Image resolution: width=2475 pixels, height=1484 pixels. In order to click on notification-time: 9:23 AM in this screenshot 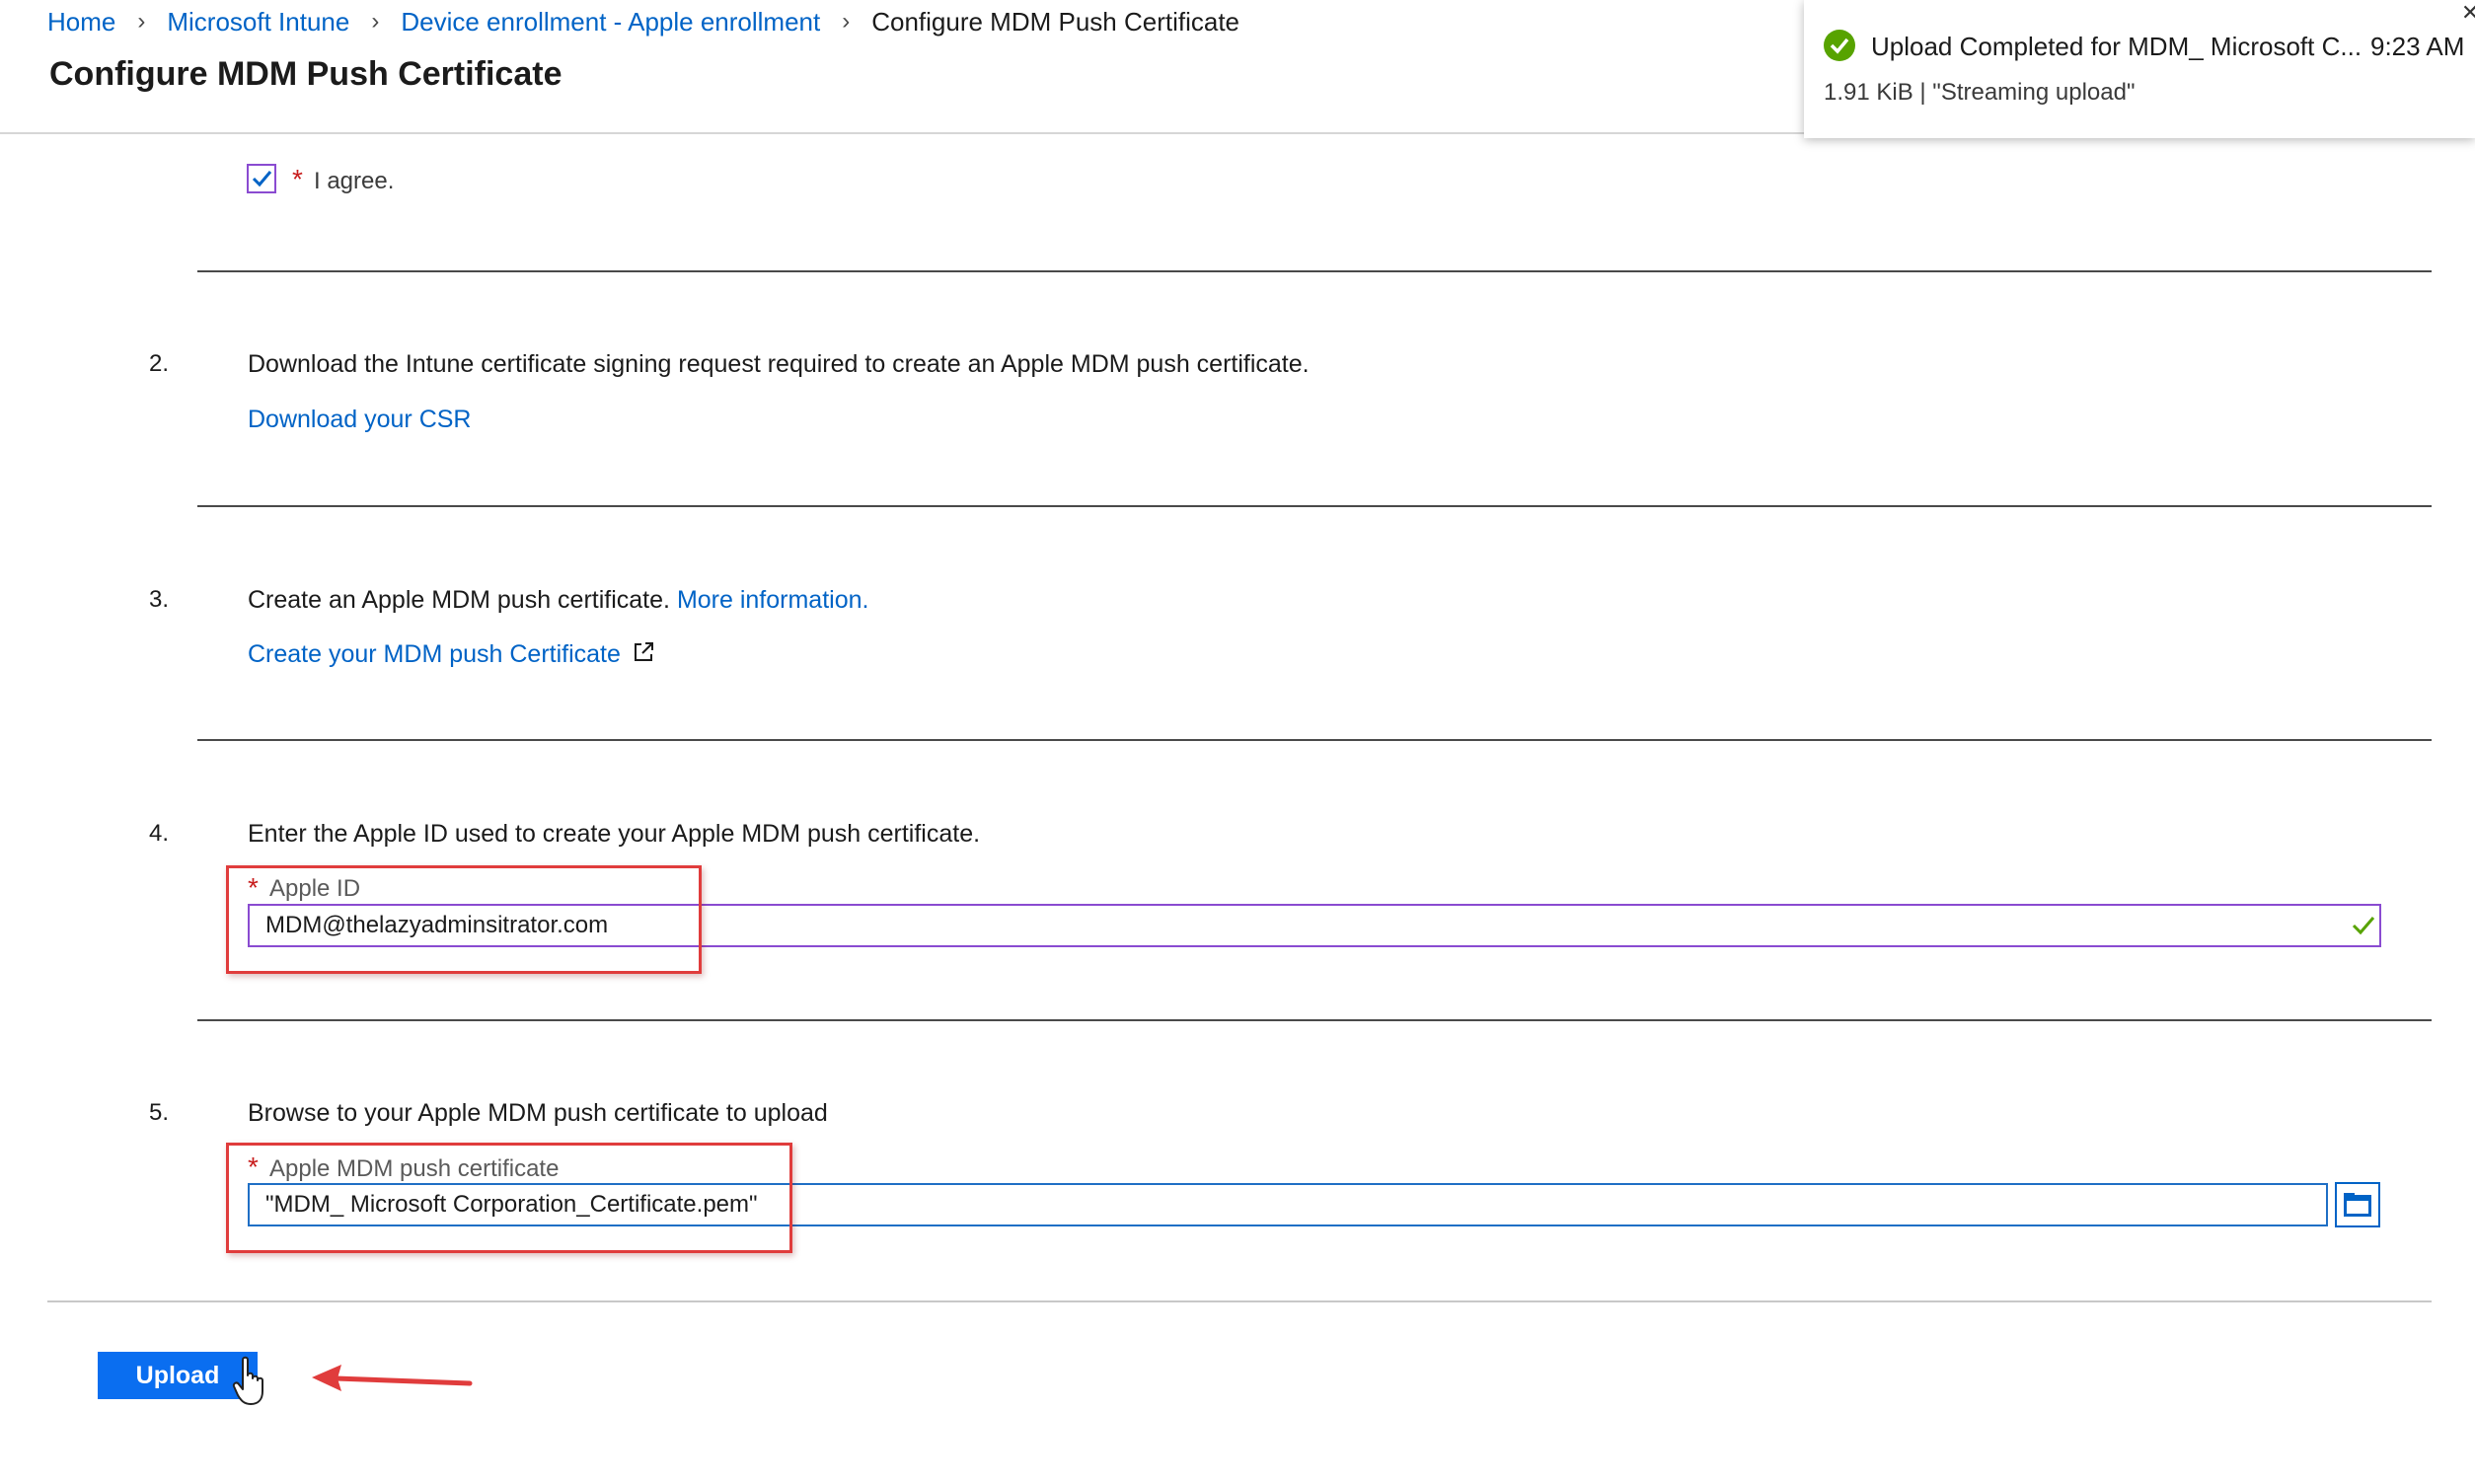, I will do `click(2417, 46)`.